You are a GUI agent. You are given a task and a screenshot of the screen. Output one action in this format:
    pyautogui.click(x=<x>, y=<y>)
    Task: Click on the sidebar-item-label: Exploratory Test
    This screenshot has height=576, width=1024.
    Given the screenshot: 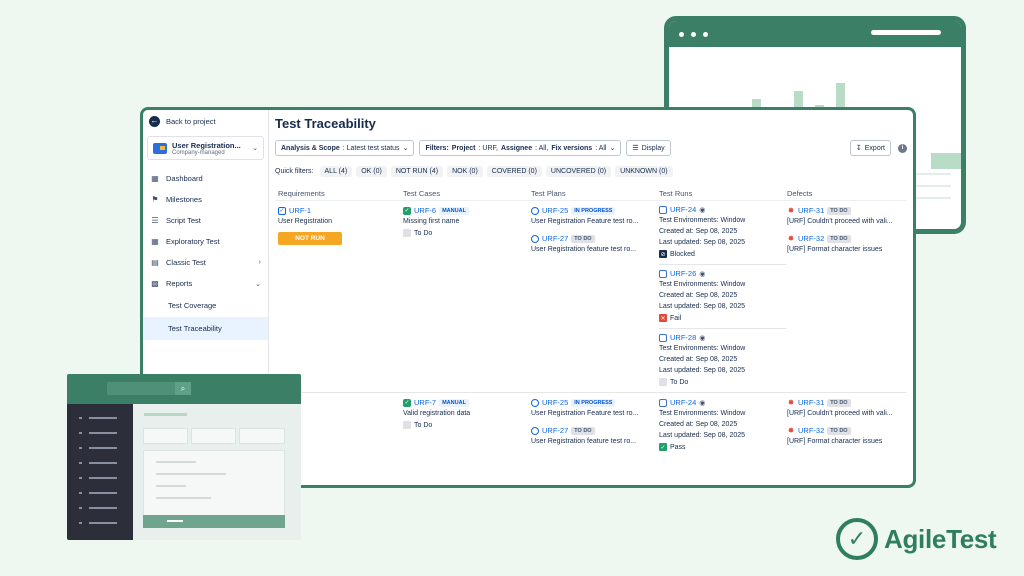 What is the action you would take?
    pyautogui.click(x=193, y=241)
    